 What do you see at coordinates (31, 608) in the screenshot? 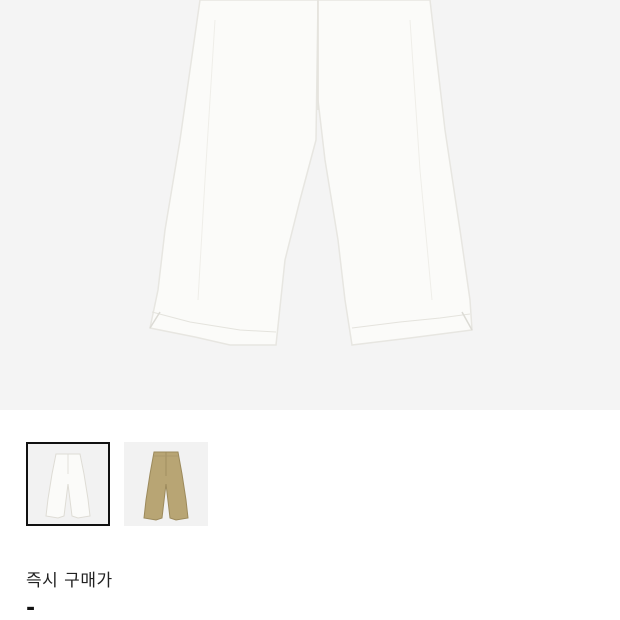
I see `price-value: -` at bounding box center [31, 608].